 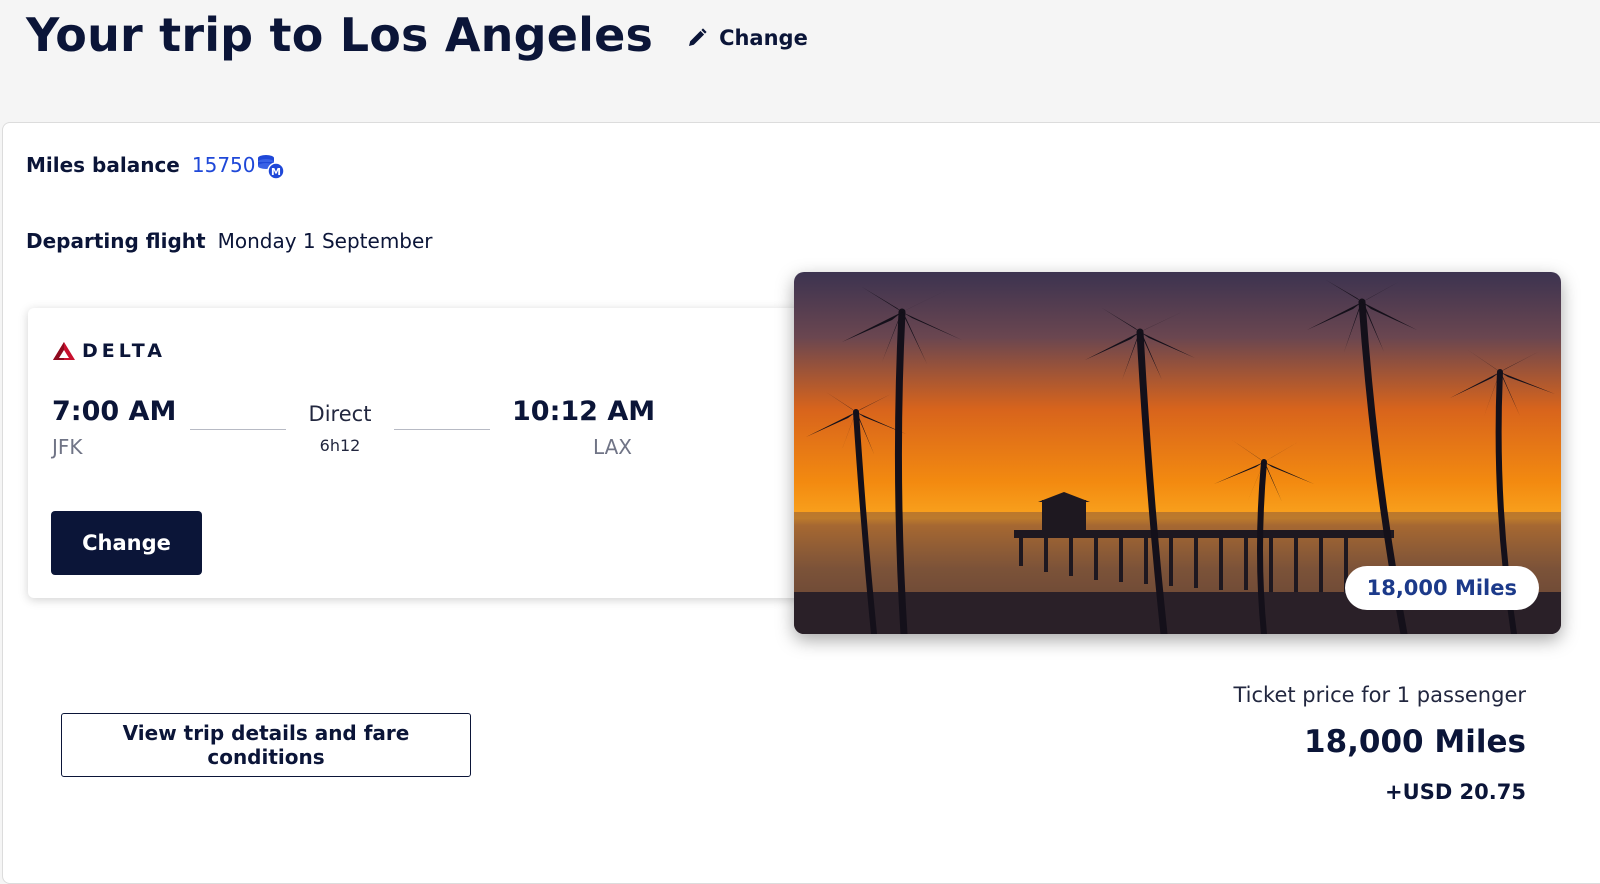 I want to click on view-trip-details-button: View trip details and fare conditions, so click(x=266, y=745).